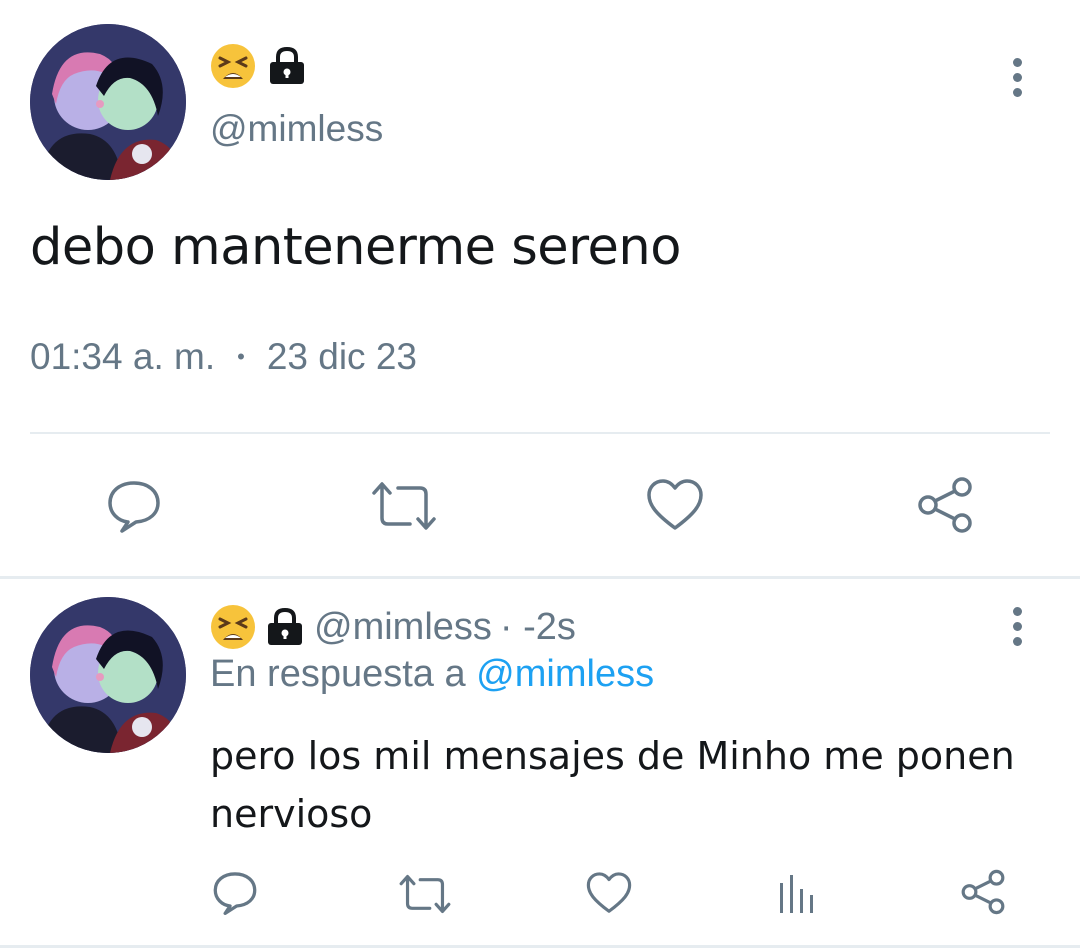 This screenshot has width=1080, height=948. What do you see at coordinates (355, 247) in the screenshot?
I see `tweet-text: debo mantenerme sereno` at bounding box center [355, 247].